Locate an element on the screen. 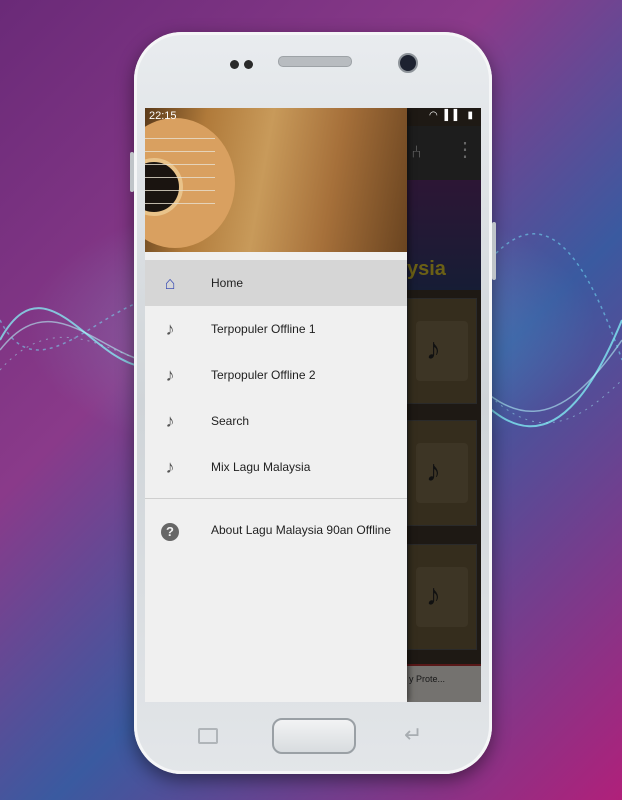 Image resolution: width=622 pixels, height=800 pixels. menu-item-label: Search is located at coordinates (230, 421).